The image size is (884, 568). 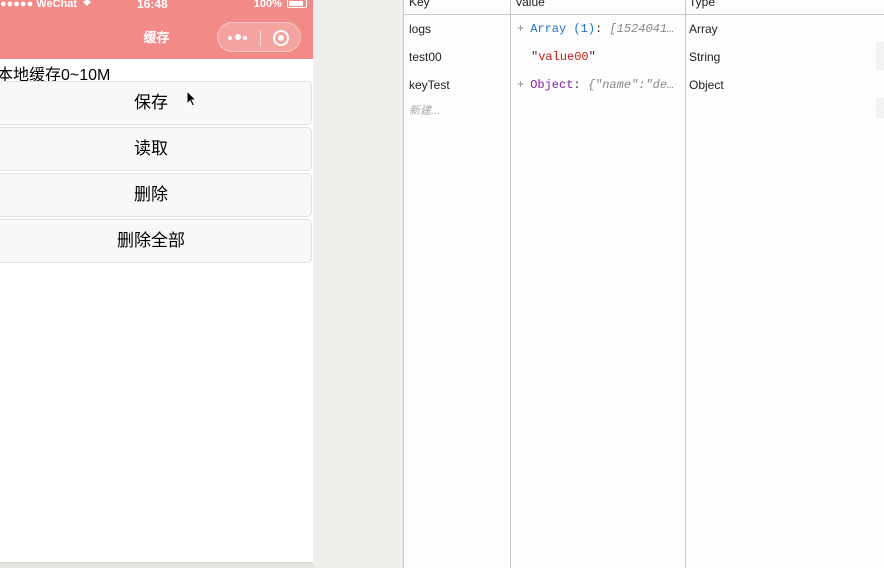 I want to click on wifi-icon, so click(x=87, y=5).